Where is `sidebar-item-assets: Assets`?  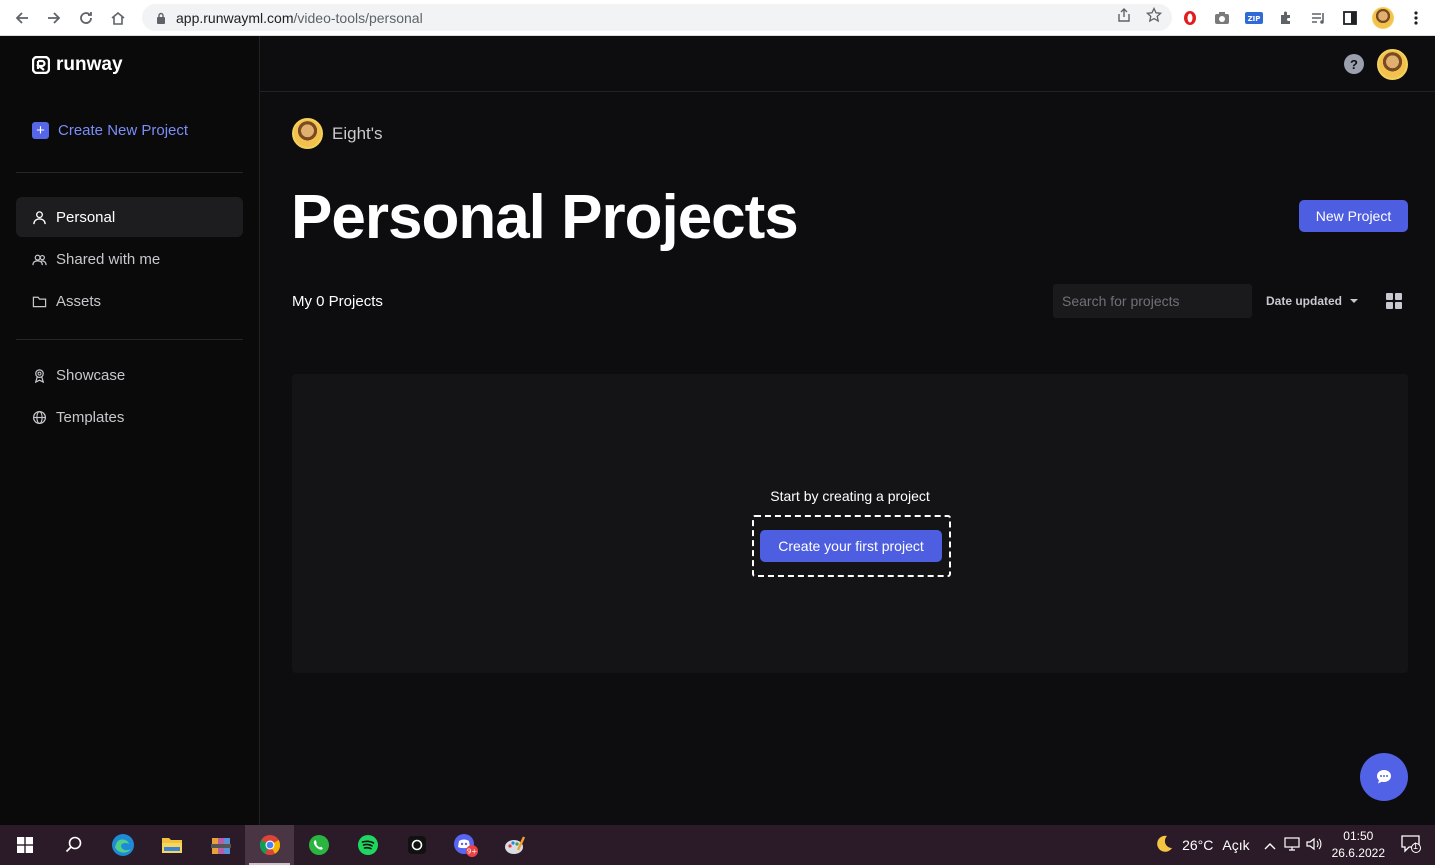
sidebar-item-assets: Assets is located at coordinates (129, 301).